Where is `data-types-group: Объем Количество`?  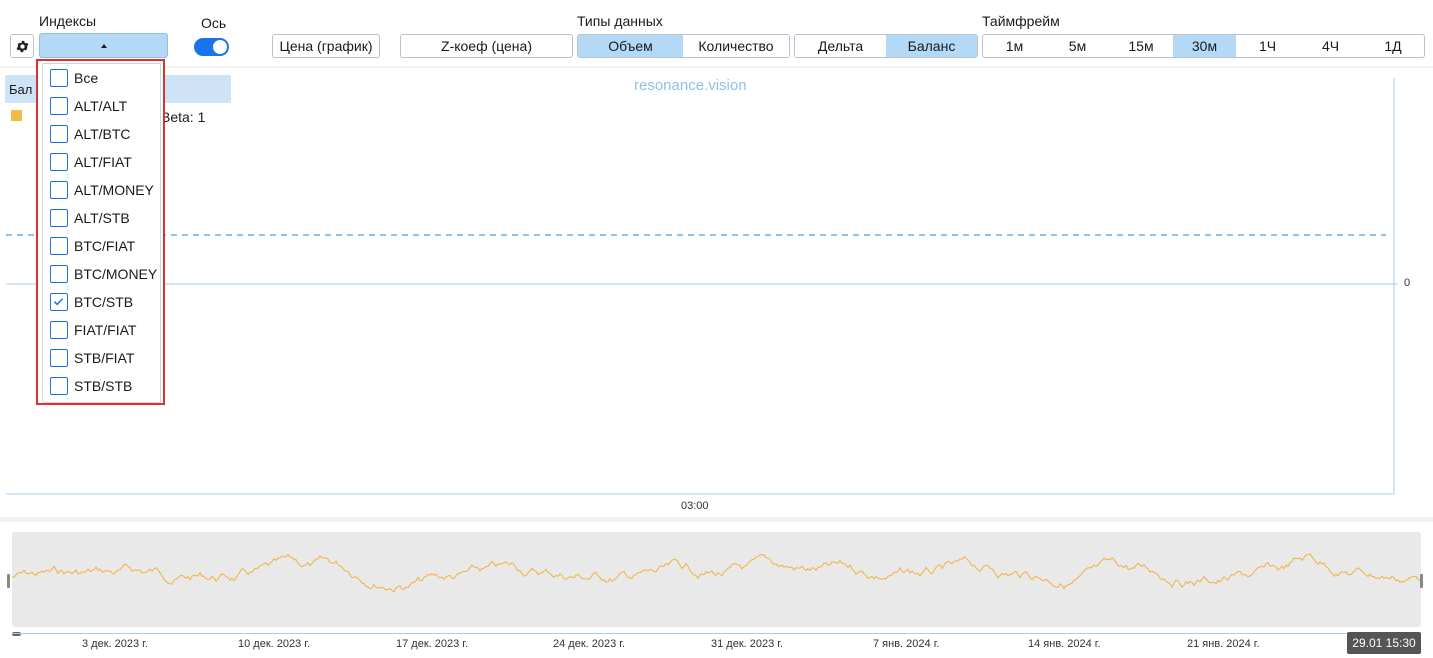 data-types-group: Объем Количество is located at coordinates (683, 46).